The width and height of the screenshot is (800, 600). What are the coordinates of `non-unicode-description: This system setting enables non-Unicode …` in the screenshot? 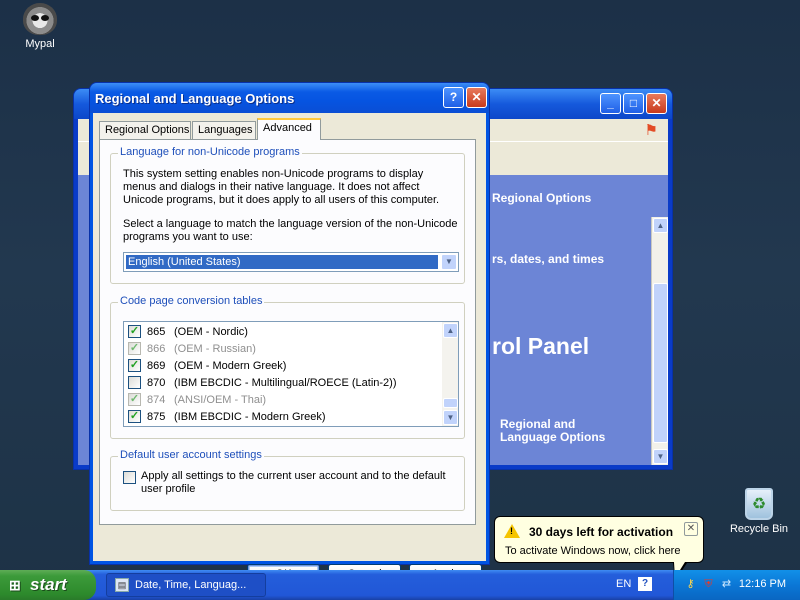 It's located at (281, 187).